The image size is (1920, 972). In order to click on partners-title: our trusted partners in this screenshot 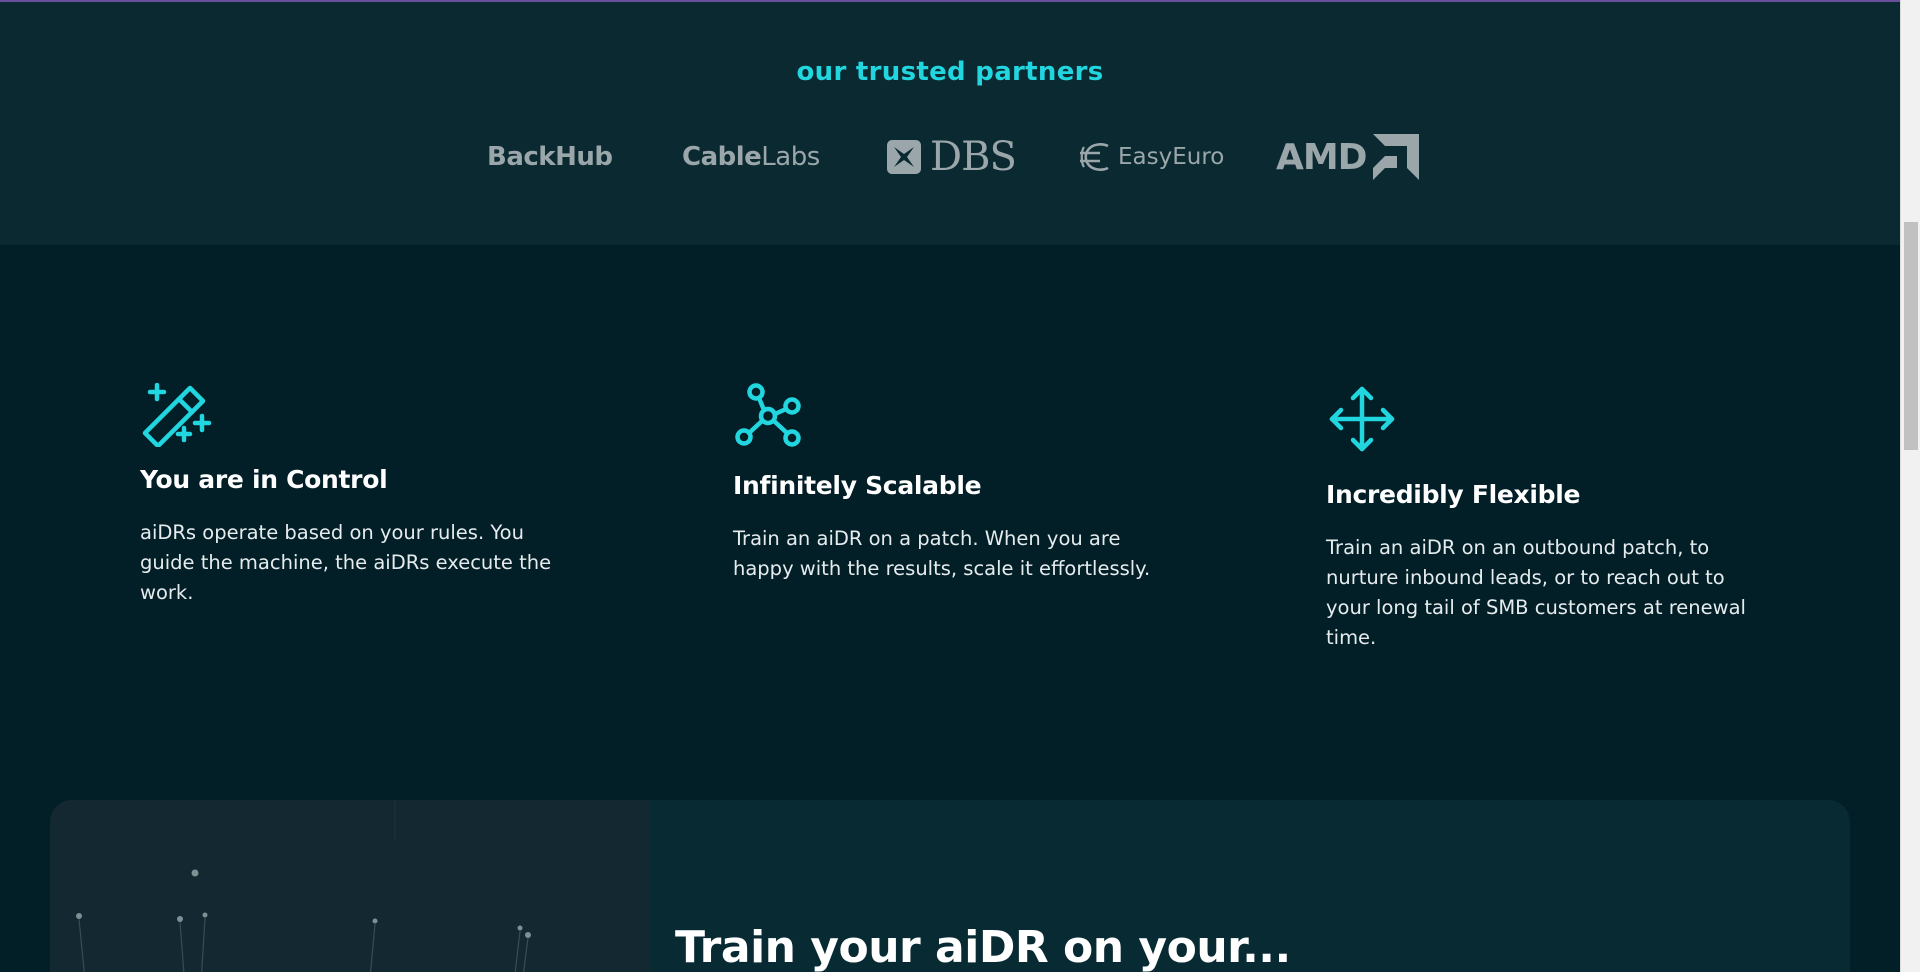, I will do `click(950, 72)`.